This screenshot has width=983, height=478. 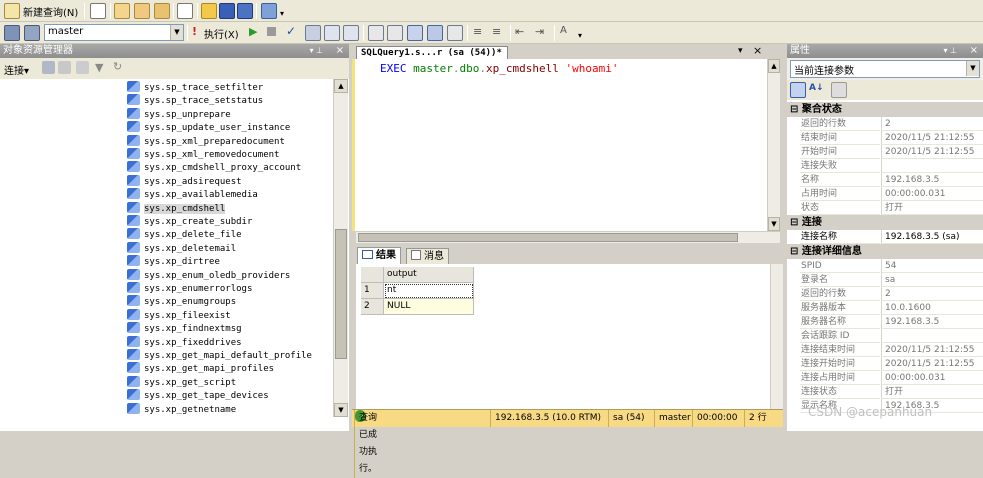 What do you see at coordinates (891, 180) in the screenshot?
I see `property-row: 名称 192.168.3.5` at bounding box center [891, 180].